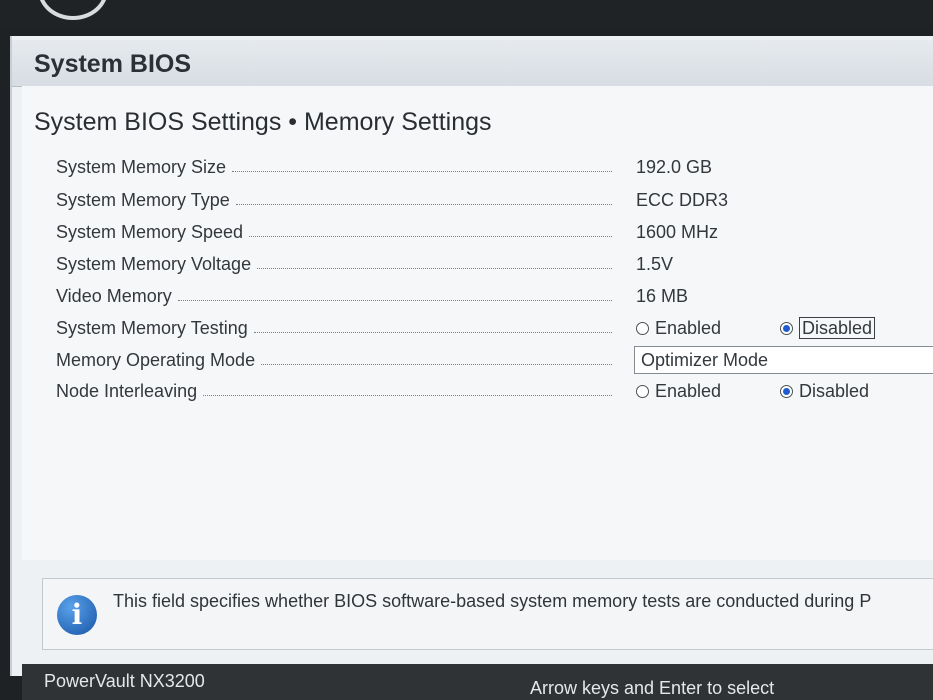  What do you see at coordinates (494, 391) in the screenshot?
I see `setting-row-node-interleaving: Node Interleaving Enabled Disabled` at bounding box center [494, 391].